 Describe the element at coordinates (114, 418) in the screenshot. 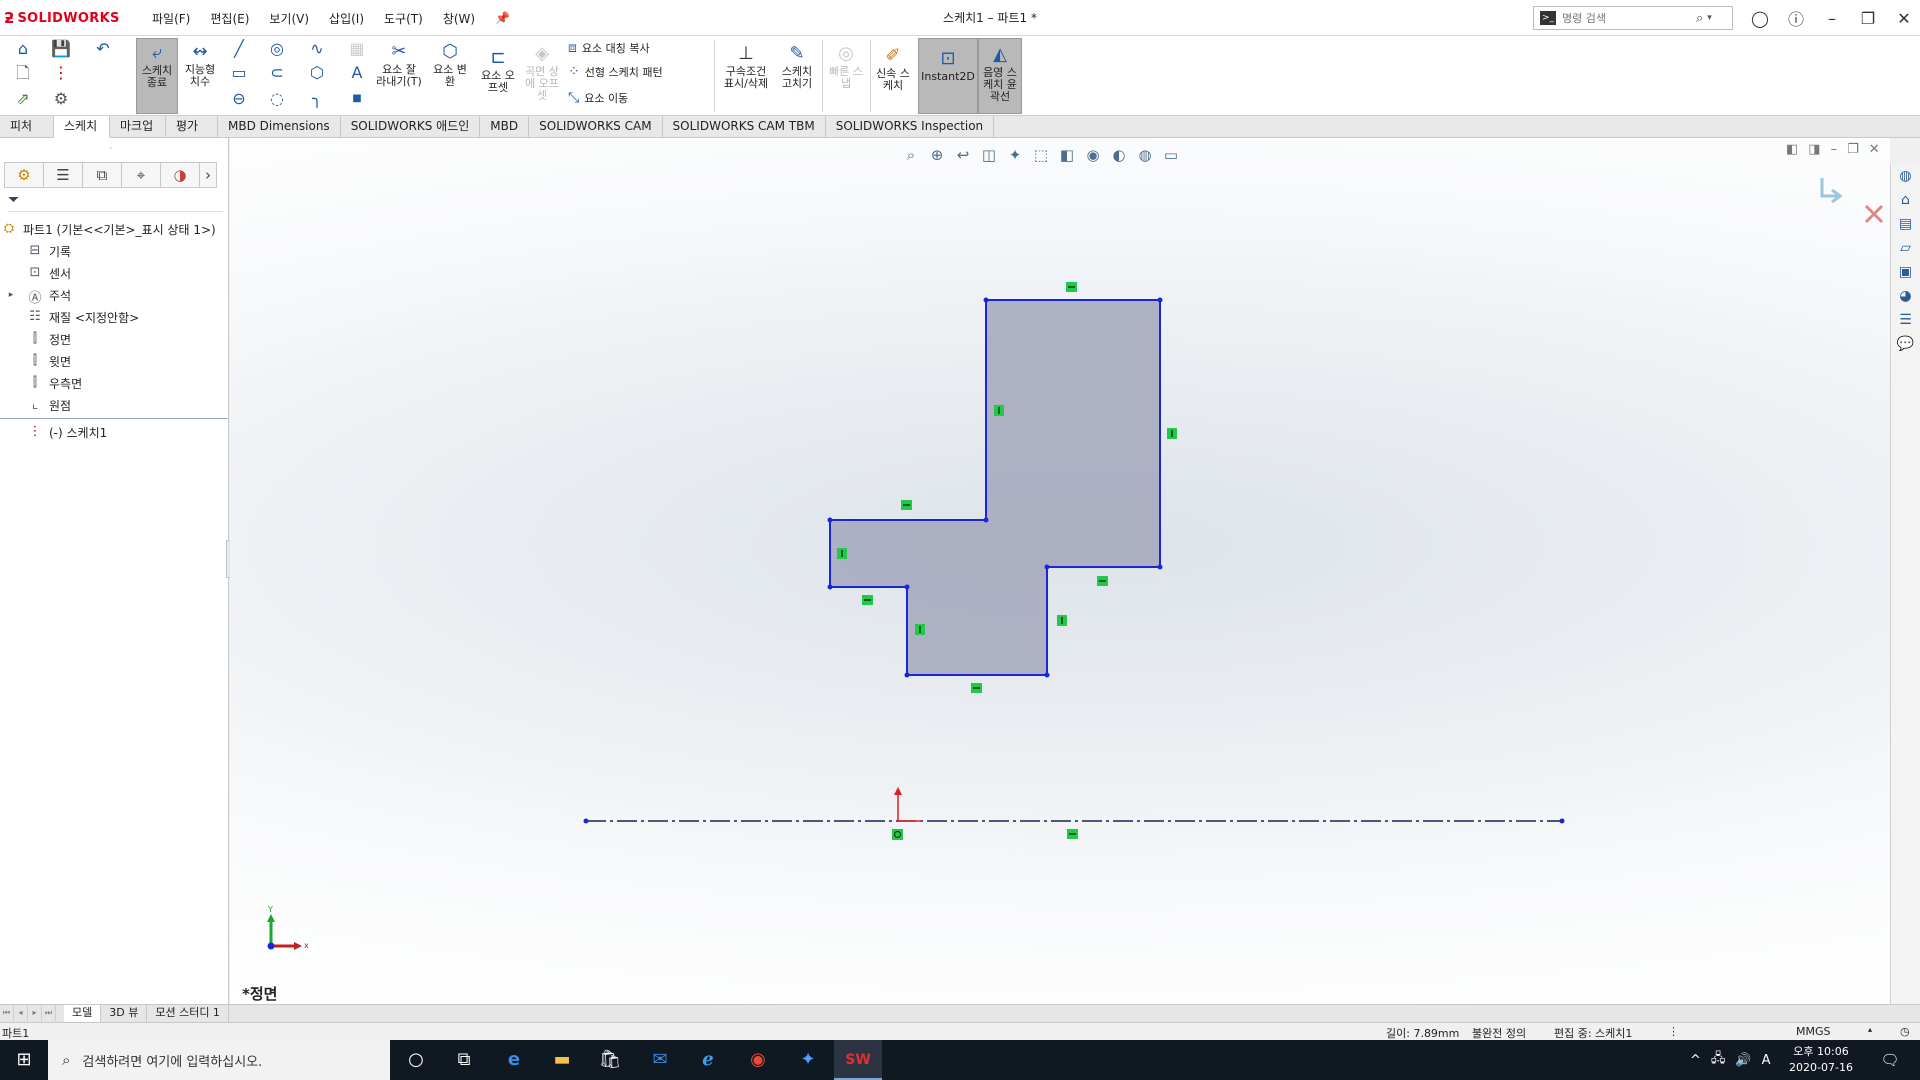

I see `rollback-bar` at that location.